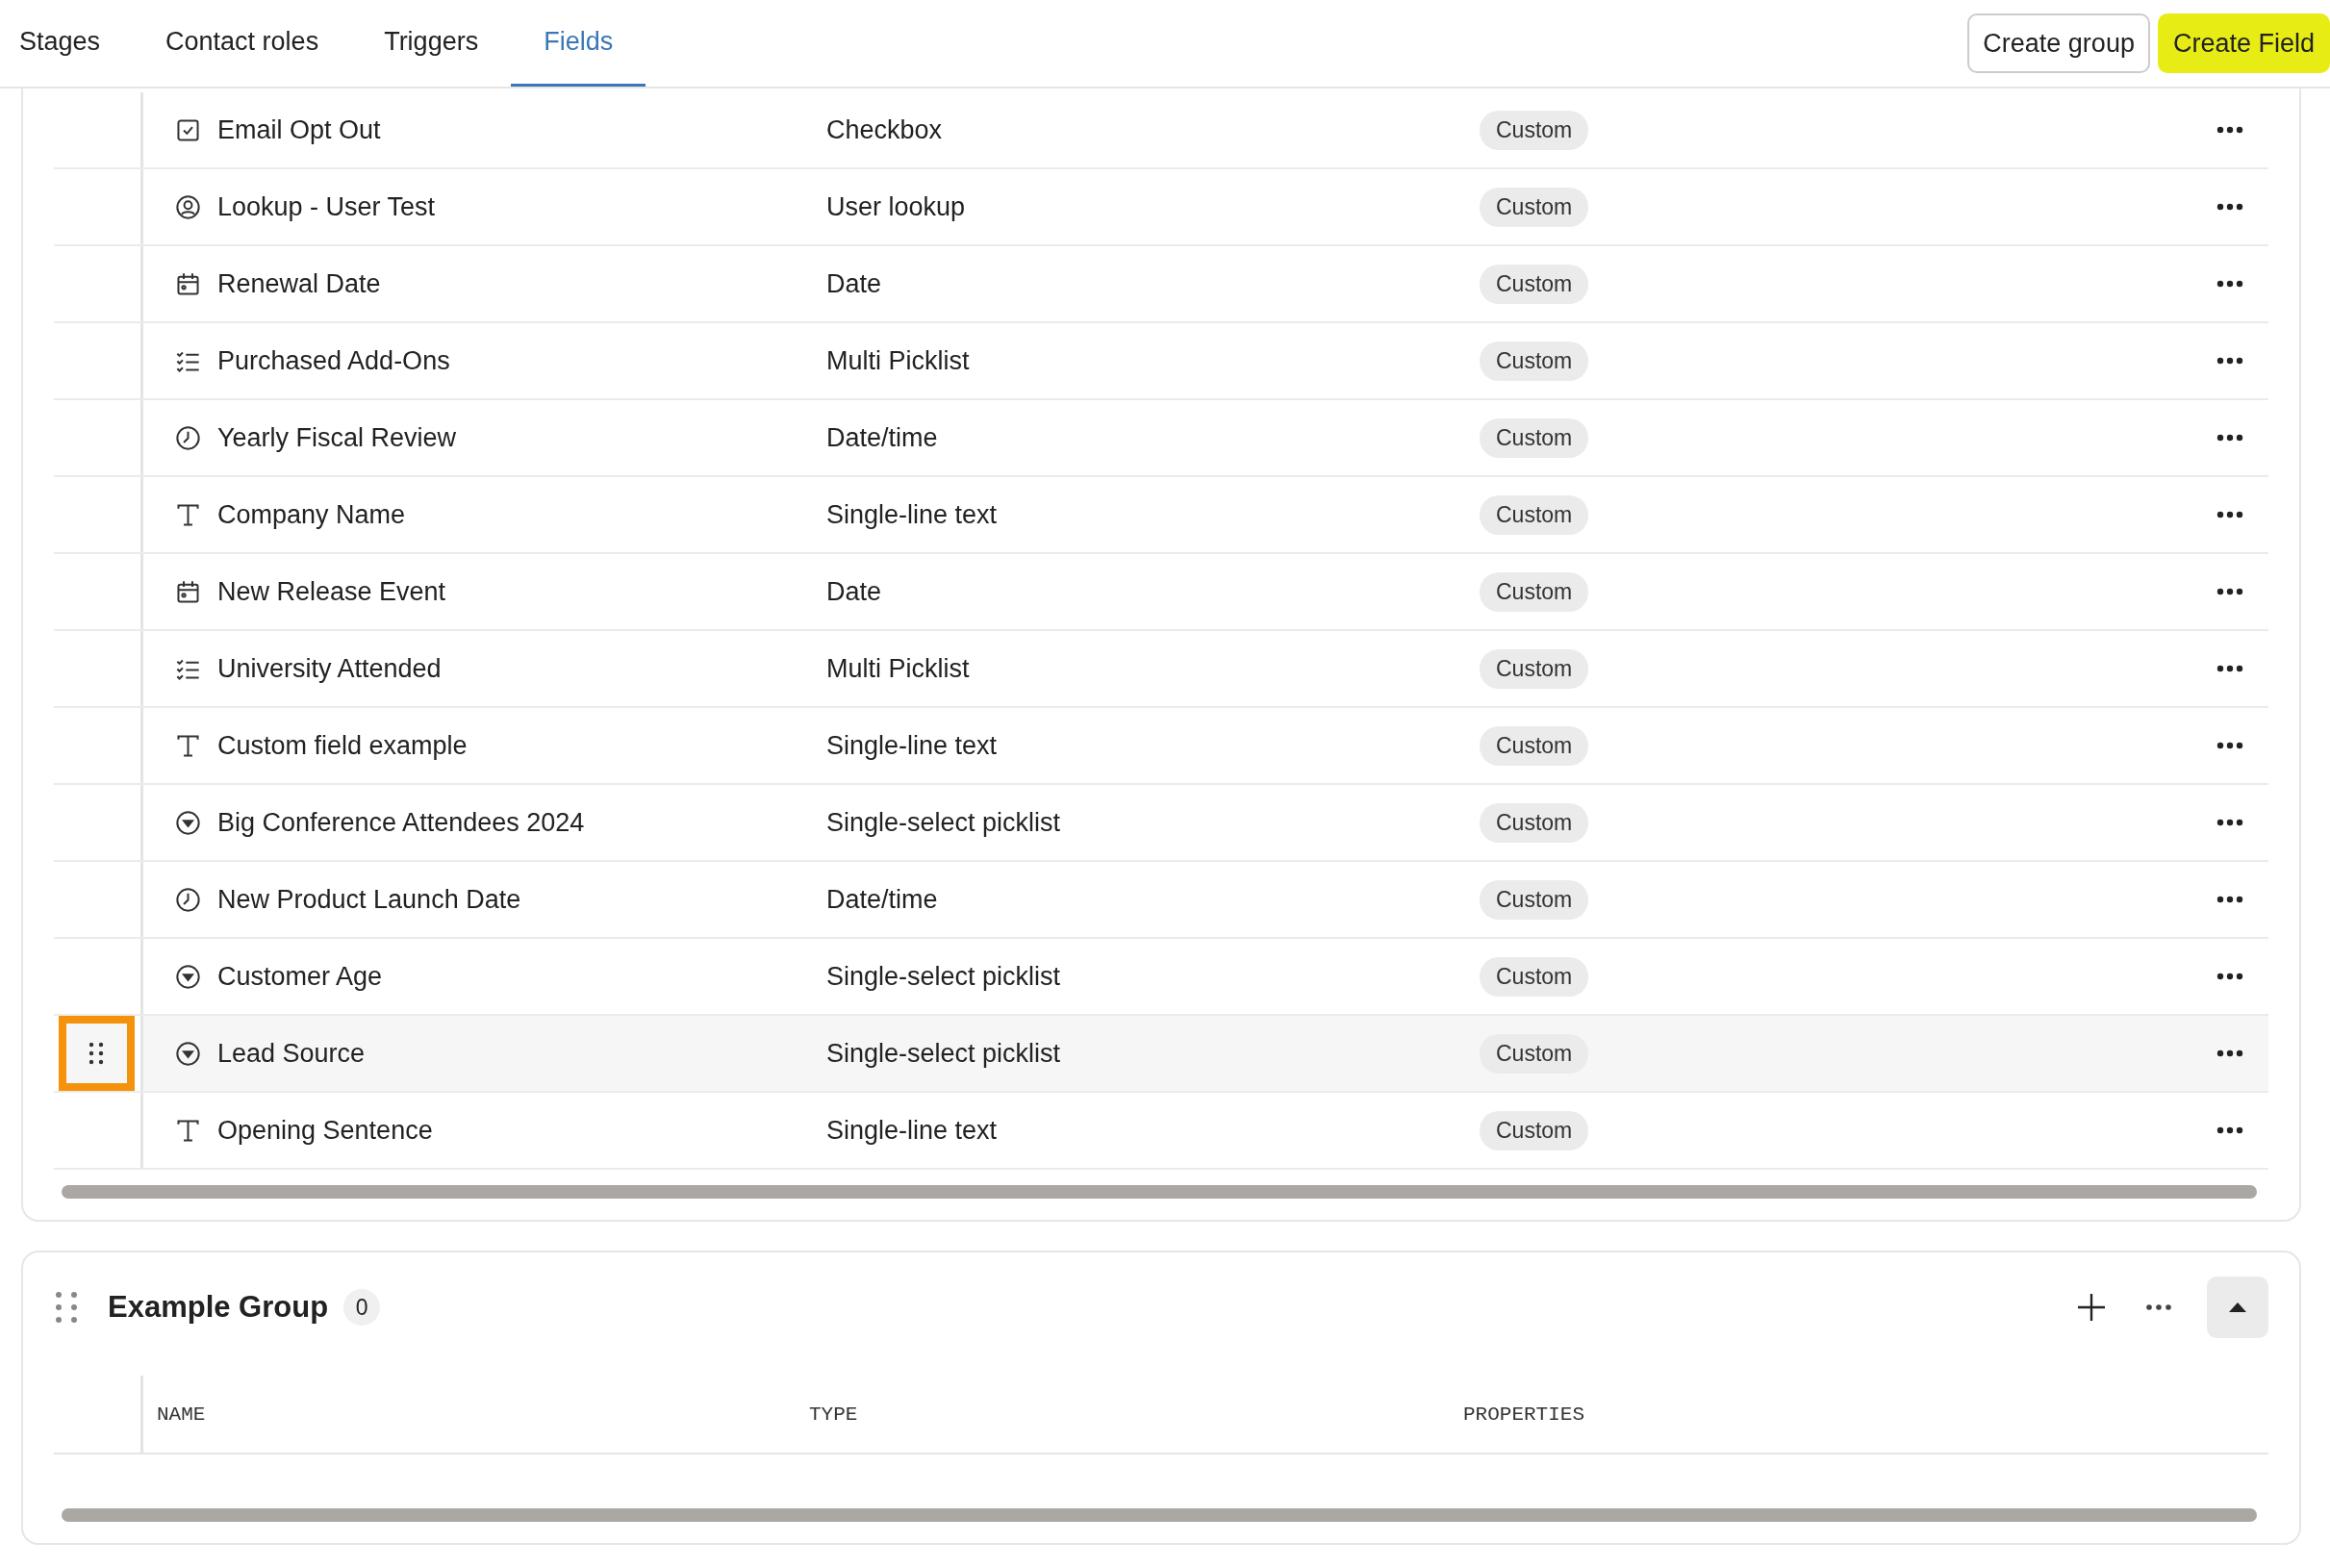 The width and height of the screenshot is (2330, 1568). Describe the element at coordinates (884, 129) in the screenshot. I see `field-type: Checkbox` at that location.